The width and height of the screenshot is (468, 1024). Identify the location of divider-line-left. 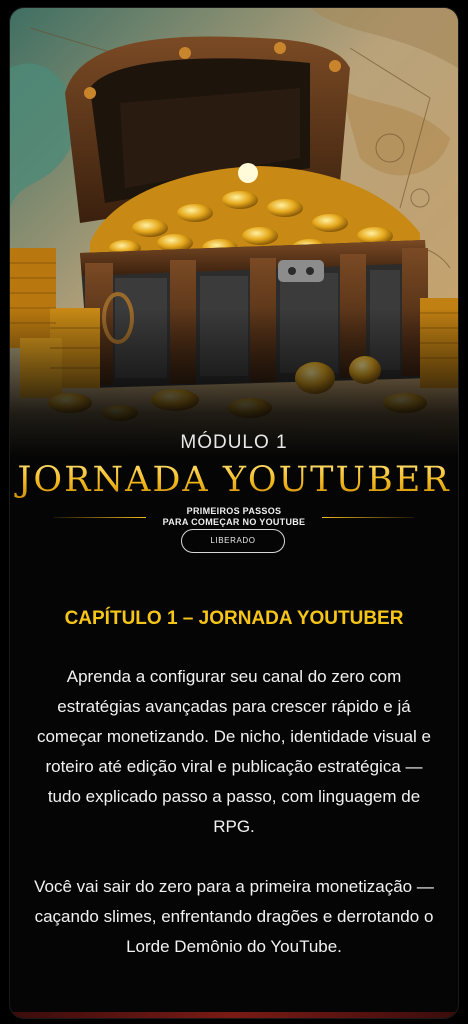
(100, 517).